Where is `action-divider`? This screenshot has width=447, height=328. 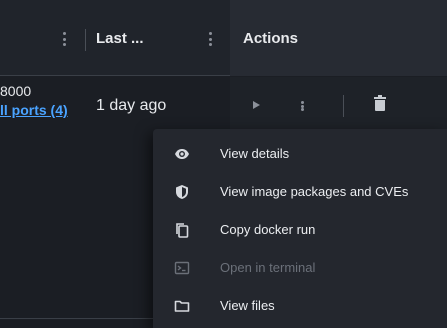 action-divider is located at coordinates (343, 106).